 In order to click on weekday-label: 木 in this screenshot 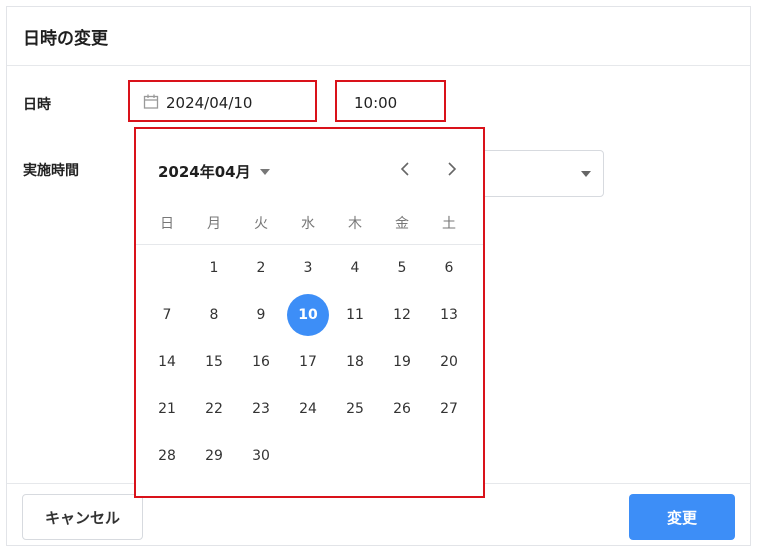, I will do `click(355, 224)`.